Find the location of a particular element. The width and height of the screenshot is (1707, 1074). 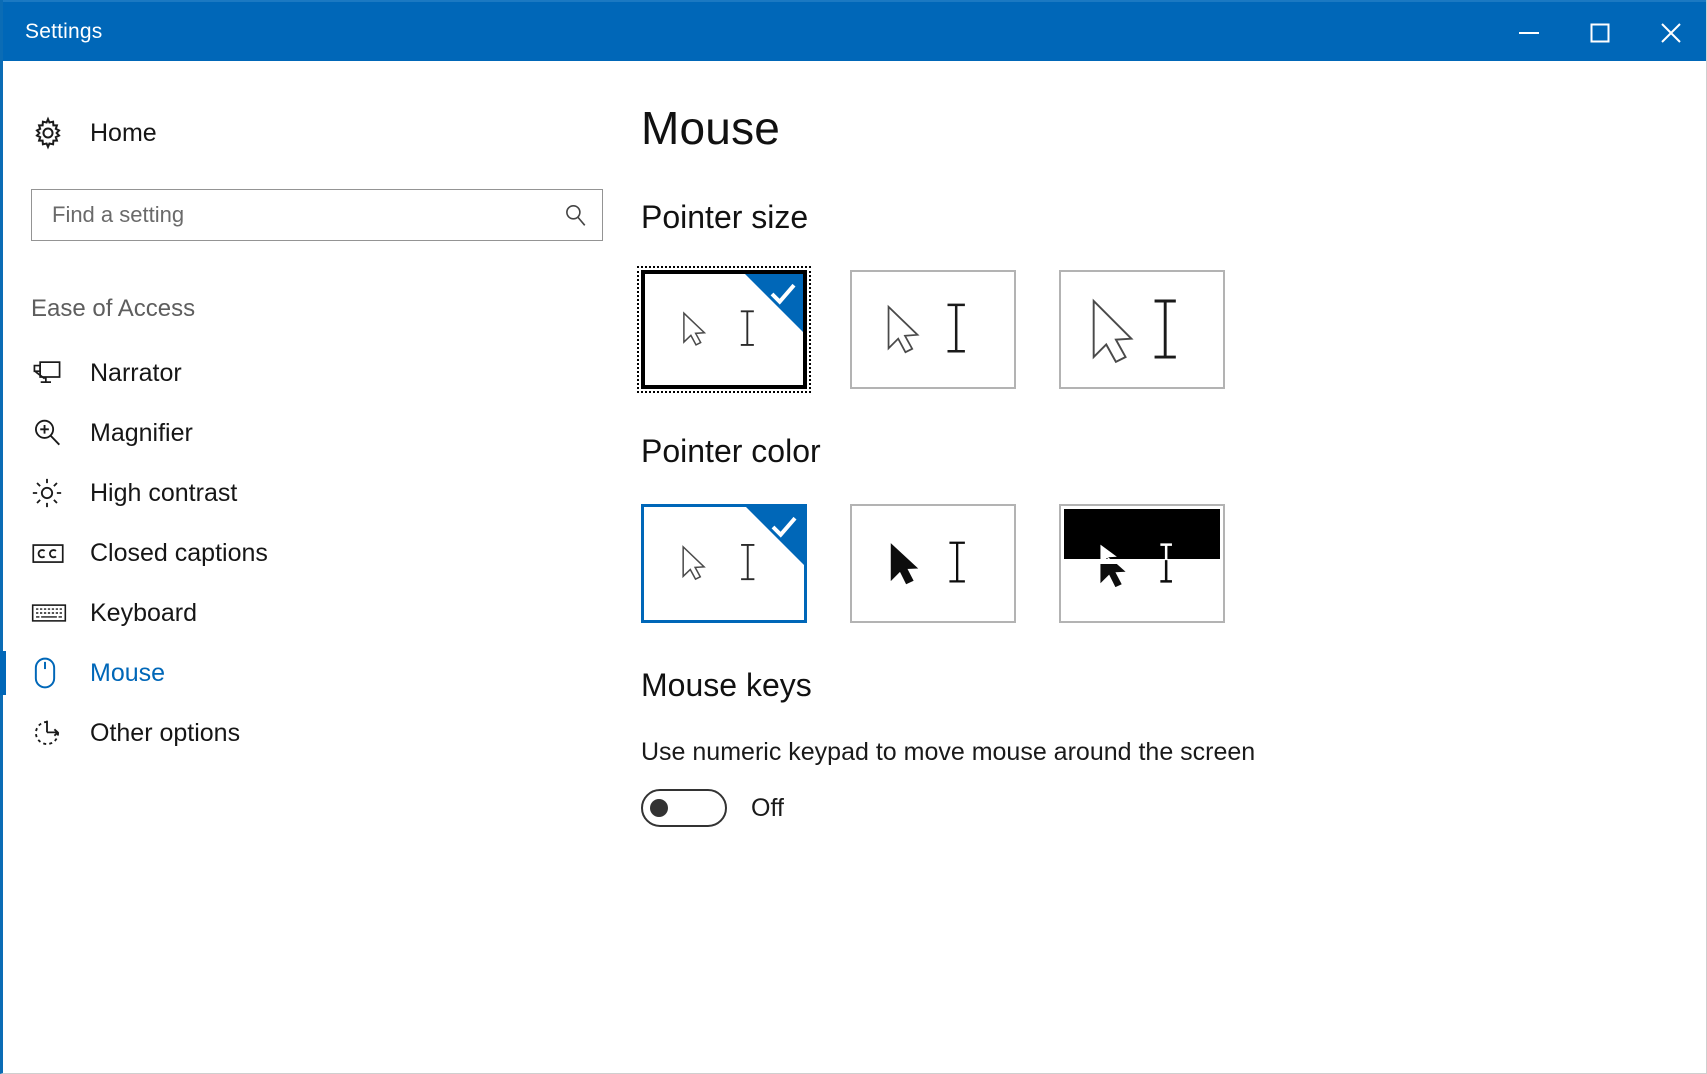

gear-icon is located at coordinates (52, 133).